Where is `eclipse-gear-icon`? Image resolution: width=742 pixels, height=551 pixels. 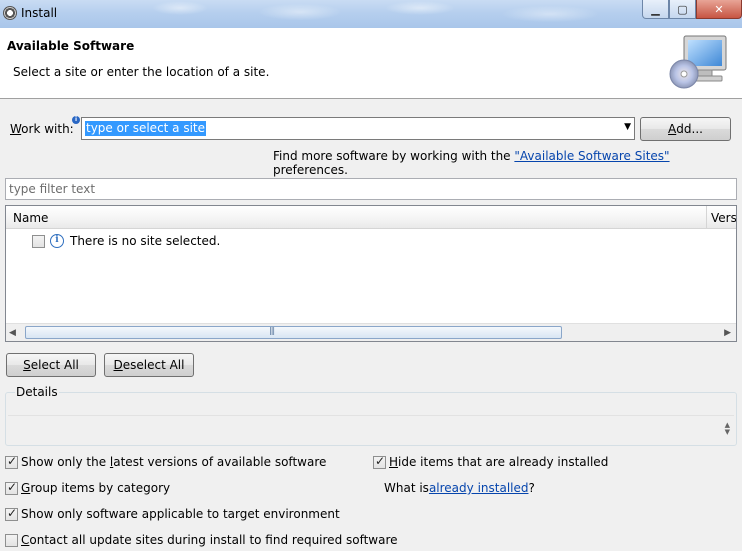 eclipse-gear-icon is located at coordinates (10, 13).